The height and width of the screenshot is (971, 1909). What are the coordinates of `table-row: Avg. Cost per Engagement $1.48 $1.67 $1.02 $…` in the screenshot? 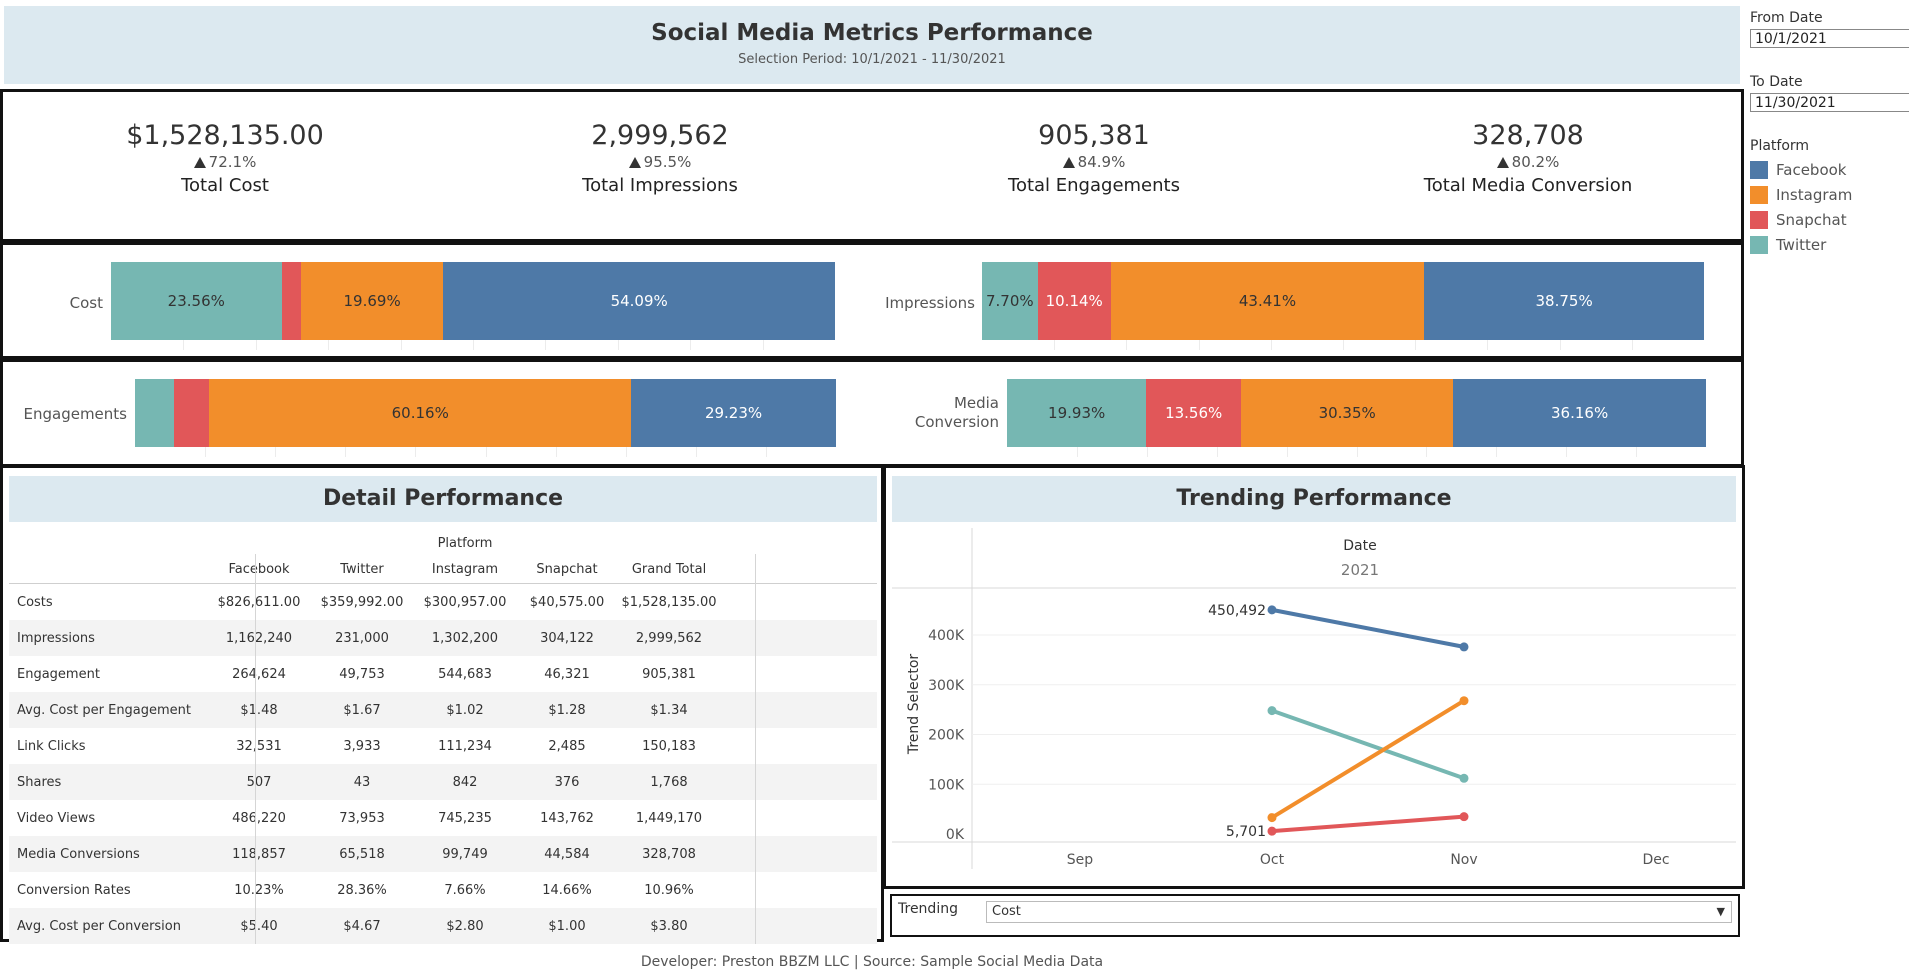 It's located at (443, 710).